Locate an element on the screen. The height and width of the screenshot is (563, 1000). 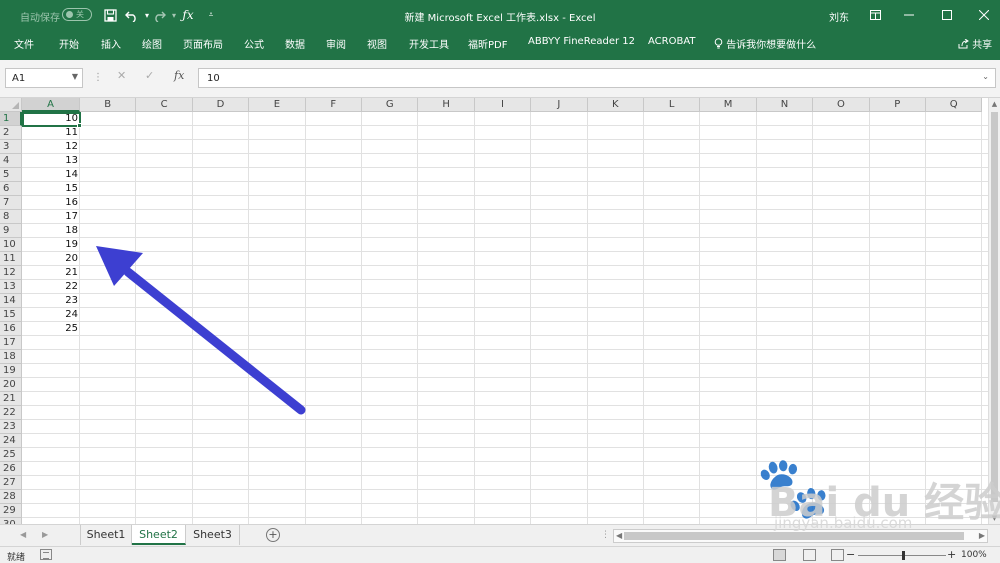
page-break-view-icon is located at coordinates (837, 555).